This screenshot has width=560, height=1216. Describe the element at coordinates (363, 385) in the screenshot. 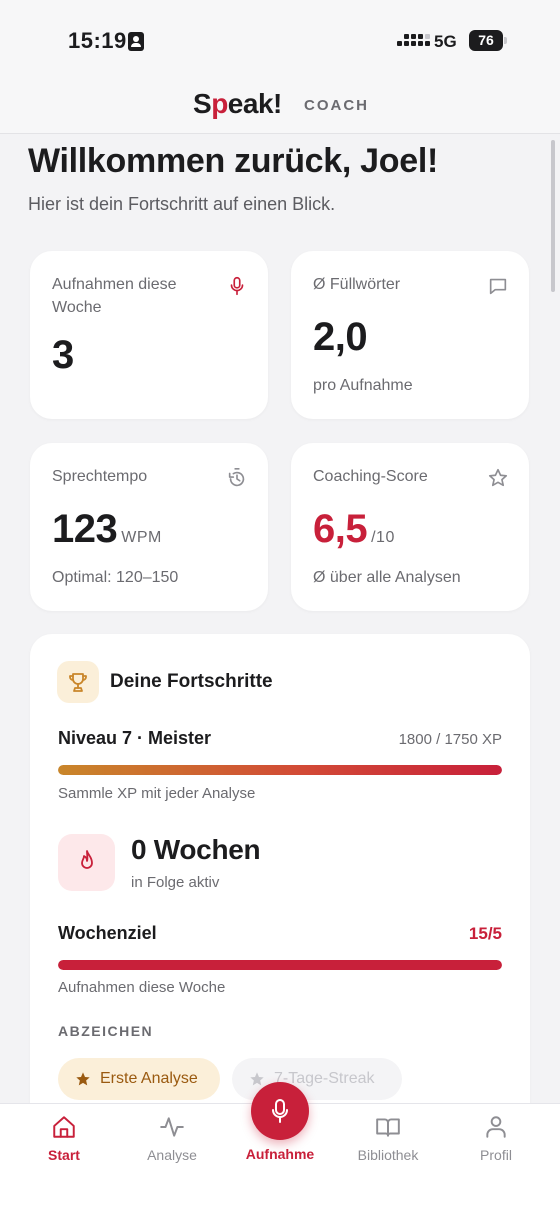

I see `stat-footnote: pro Aufnahme` at that location.